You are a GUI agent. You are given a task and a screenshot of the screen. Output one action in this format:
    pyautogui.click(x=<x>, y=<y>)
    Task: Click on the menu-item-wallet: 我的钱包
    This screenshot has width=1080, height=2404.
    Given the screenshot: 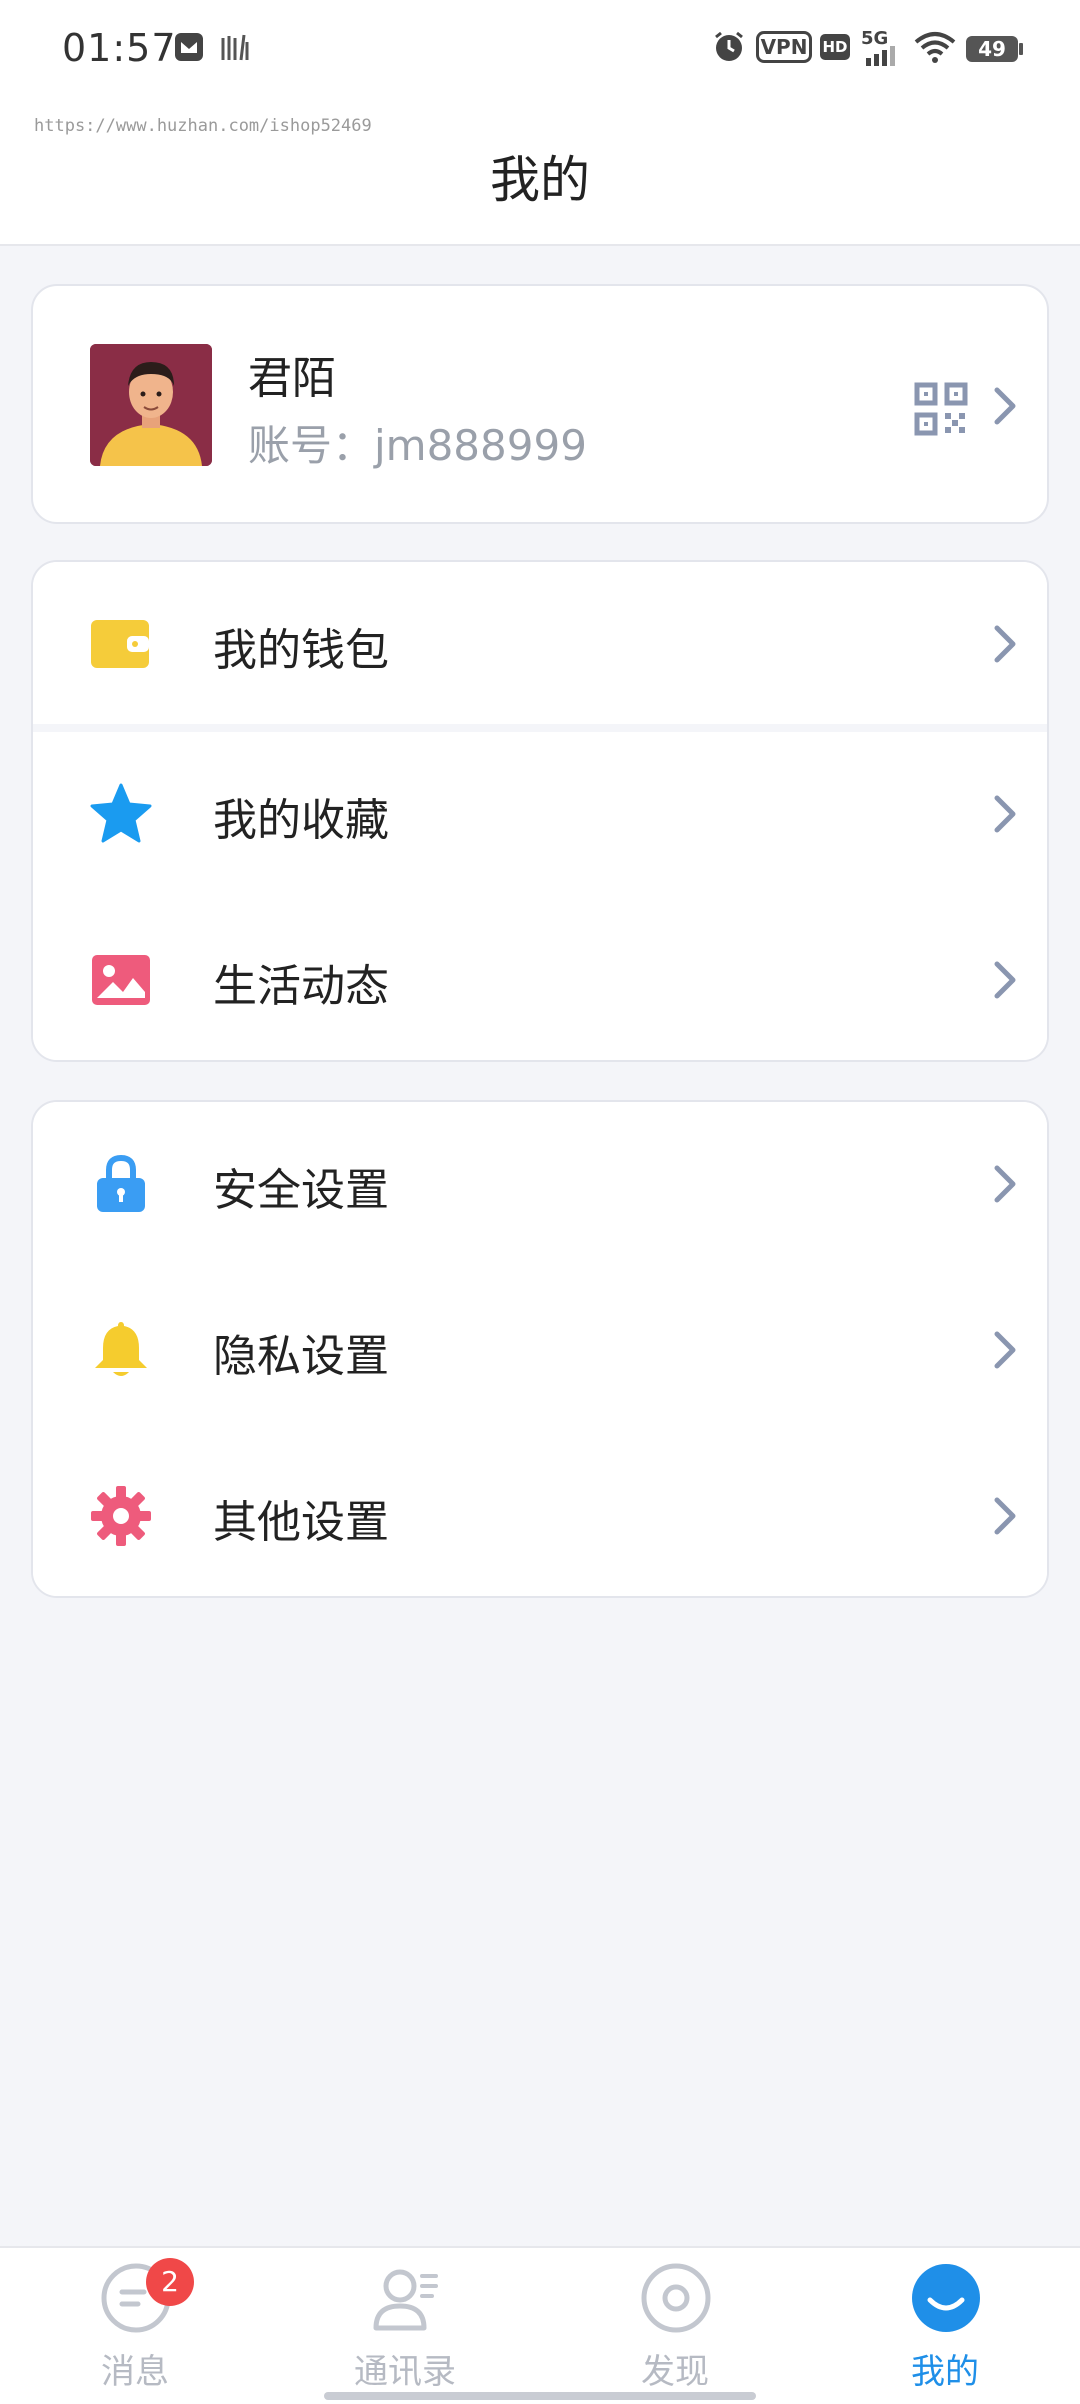 What is the action you would take?
    pyautogui.click(x=540, y=645)
    